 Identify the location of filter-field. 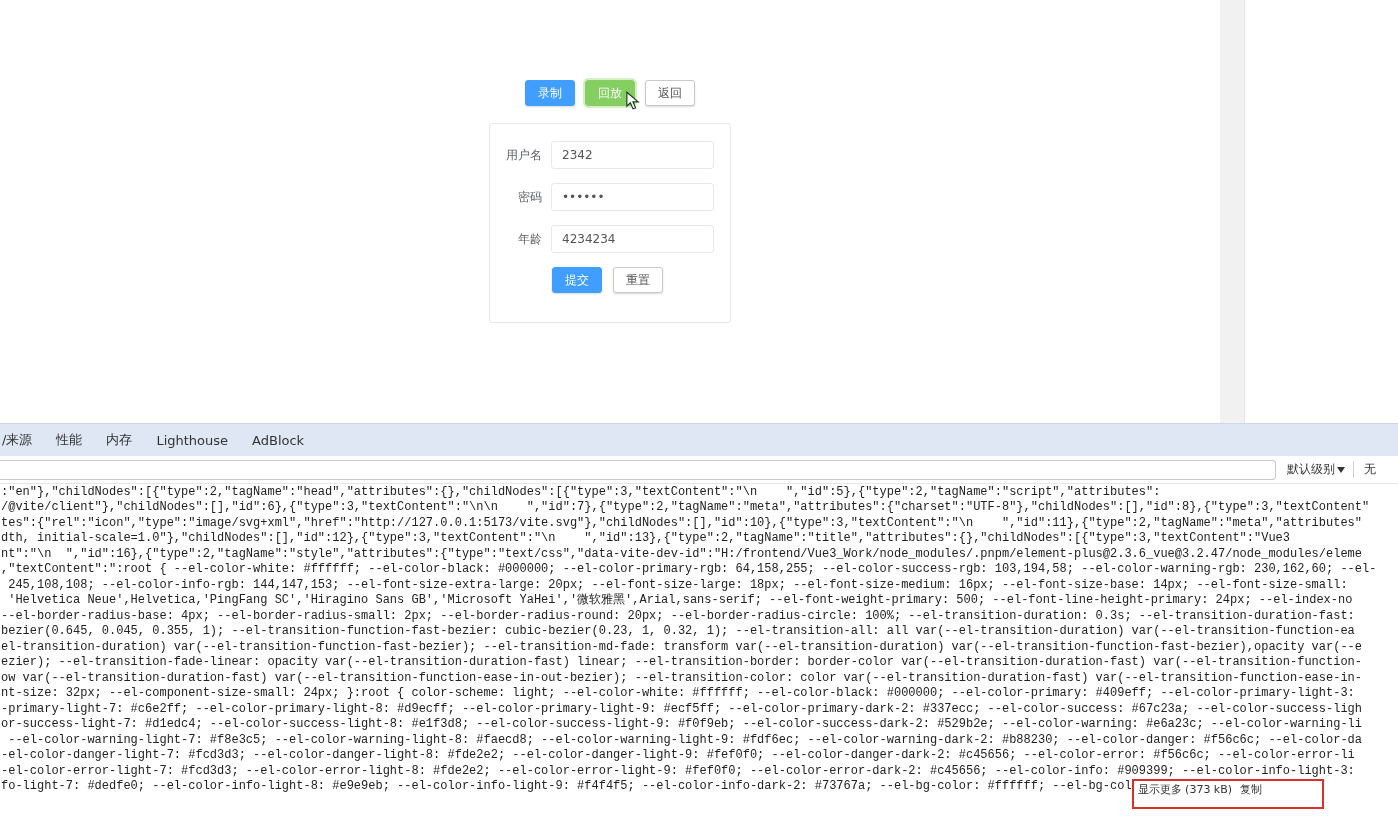
(638, 469).